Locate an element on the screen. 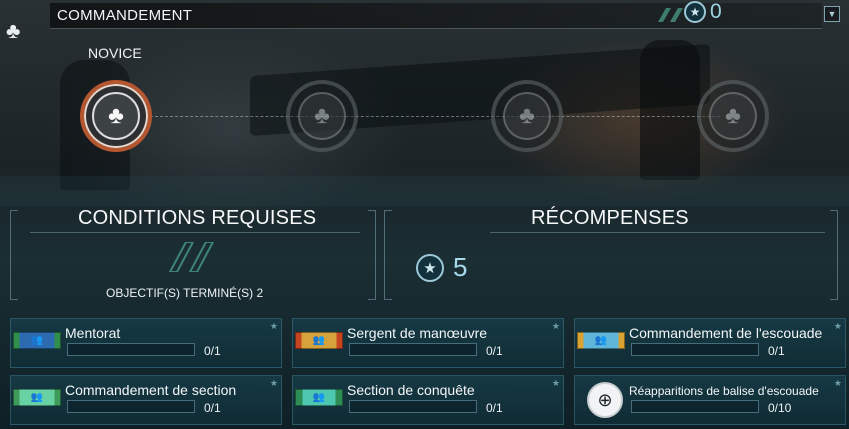 Image resolution: width=849 pixels, height=429 pixels. objective-name: Commandement de l'escouade is located at coordinates (726, 333).